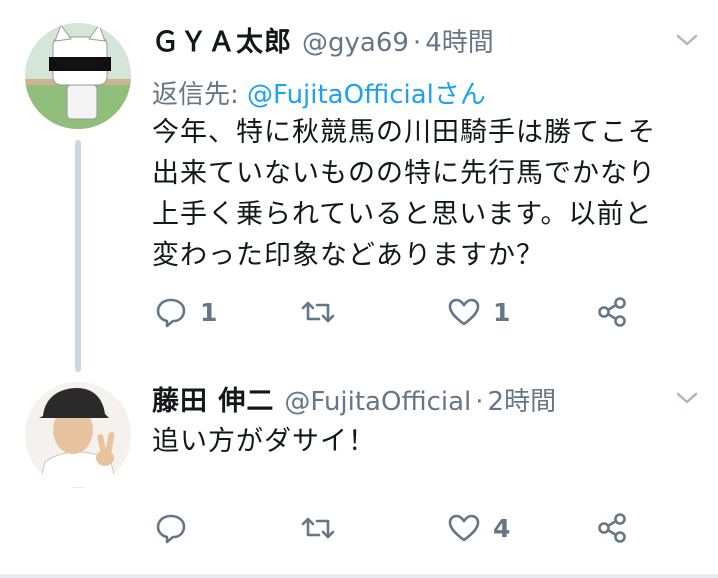 The width and height of the screenshot is (718, 578). What do you see at coordinates (78, 76) in the screenshot?
I see `avatar-gya69` at bounding box center [78, 76].